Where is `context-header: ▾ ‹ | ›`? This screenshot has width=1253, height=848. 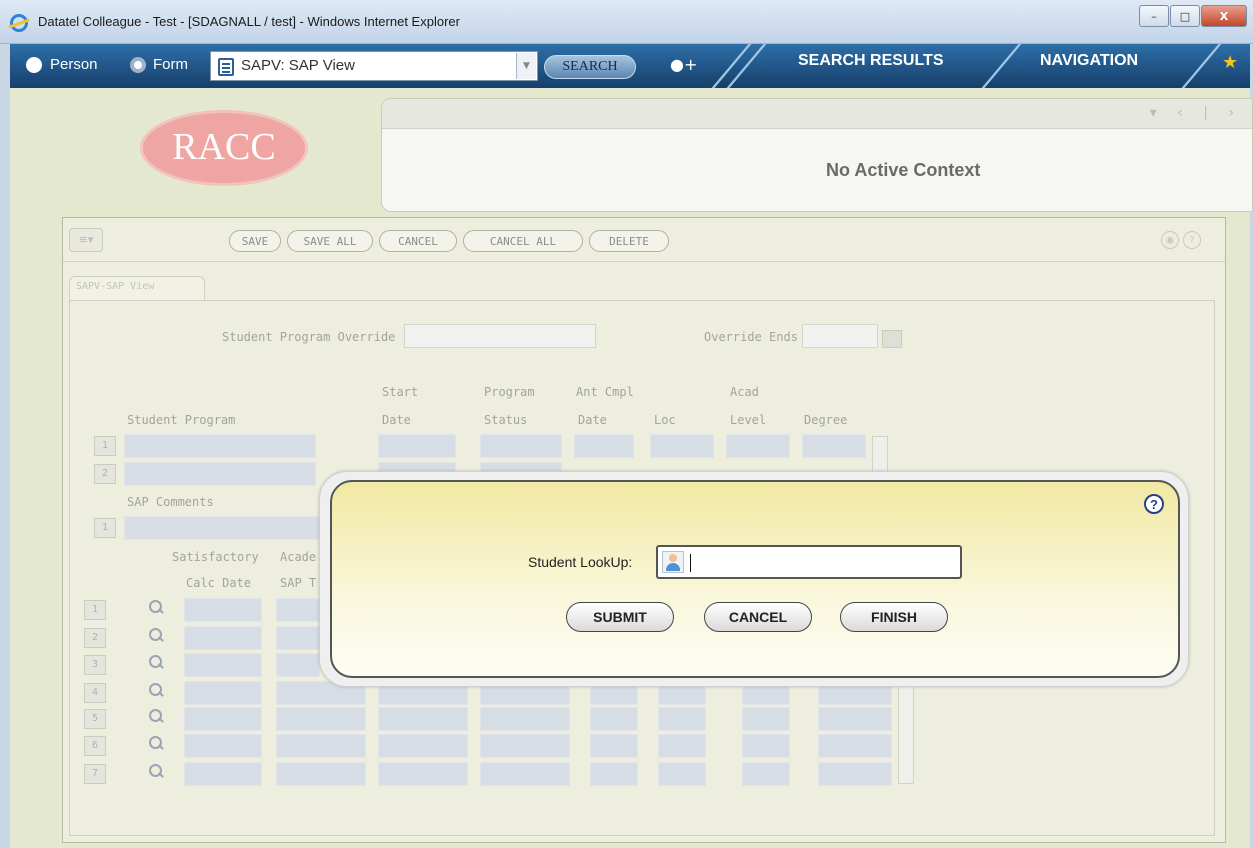
context-header: ▾ ‹ | › is located at coordinates (817, 114).